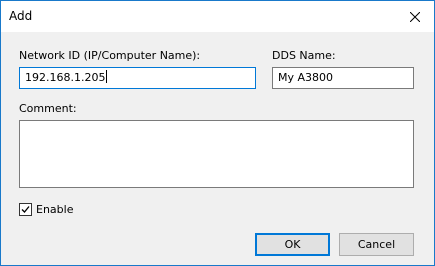  What do you see at coordinates (107, 76) in the screenshot?
I see `text-caret` at bounding box center [107, 76].